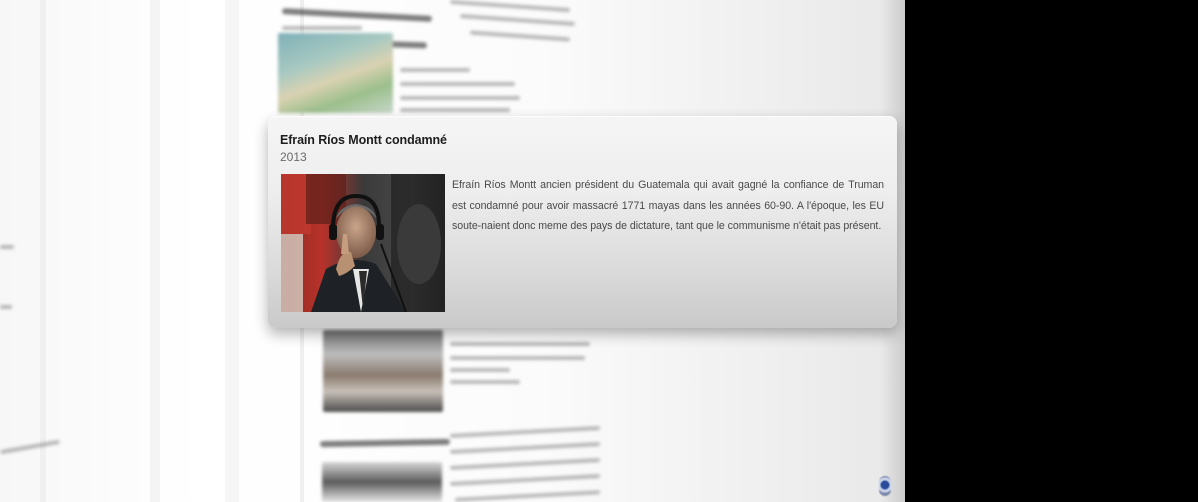  I want to click on event-photo, so click(363, 243).